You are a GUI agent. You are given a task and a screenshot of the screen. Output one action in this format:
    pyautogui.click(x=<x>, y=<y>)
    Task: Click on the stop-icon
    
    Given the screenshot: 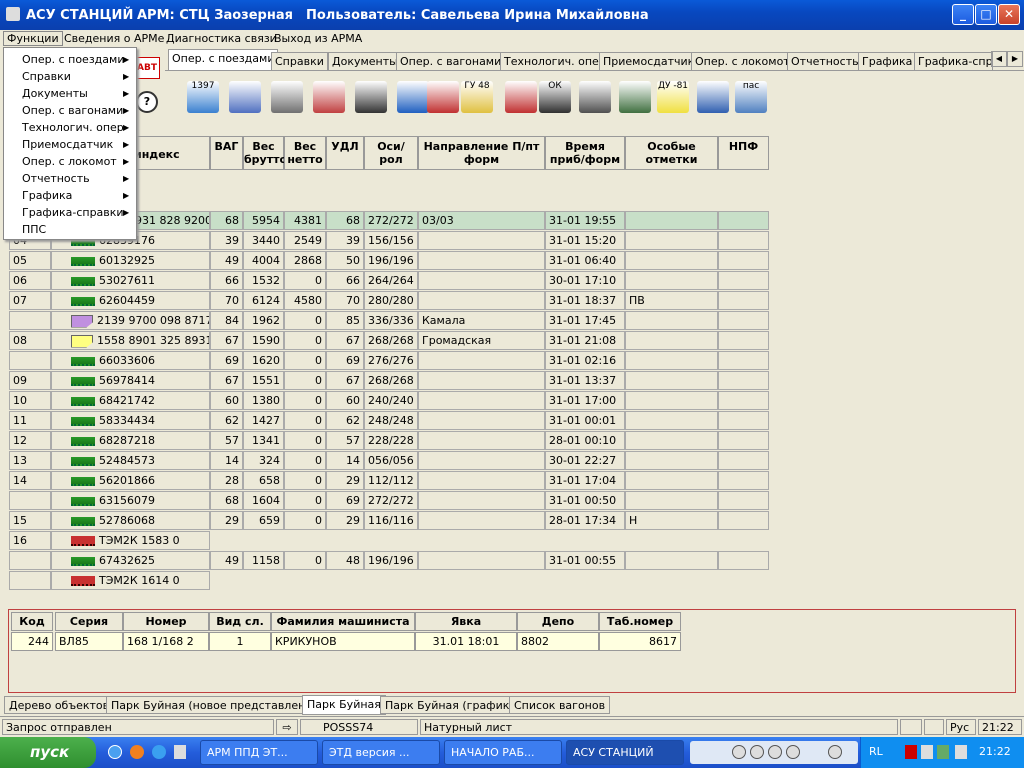 What is the action you would take?
    pyautogui.click(x=757, y=752)
    